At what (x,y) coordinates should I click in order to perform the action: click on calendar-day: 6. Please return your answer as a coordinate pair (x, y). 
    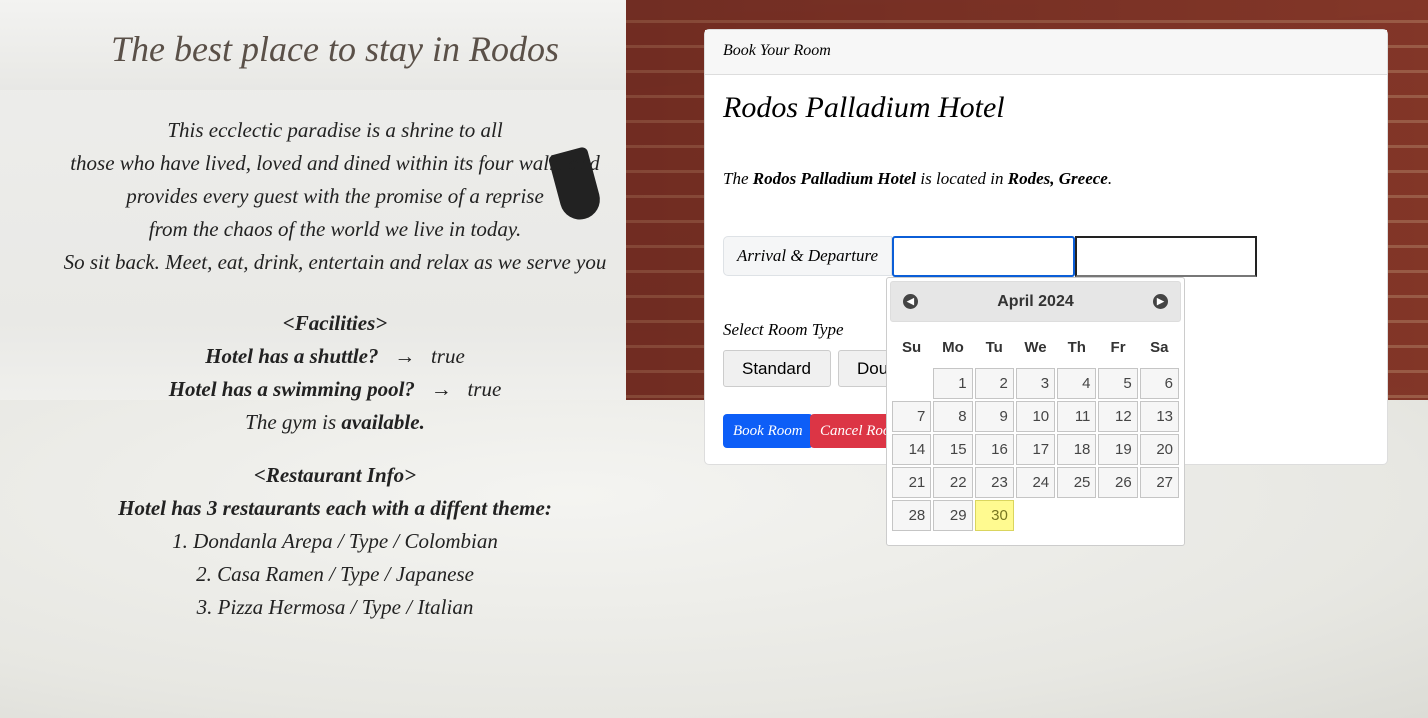
    Looking at the image, I should click on (1159, 383).